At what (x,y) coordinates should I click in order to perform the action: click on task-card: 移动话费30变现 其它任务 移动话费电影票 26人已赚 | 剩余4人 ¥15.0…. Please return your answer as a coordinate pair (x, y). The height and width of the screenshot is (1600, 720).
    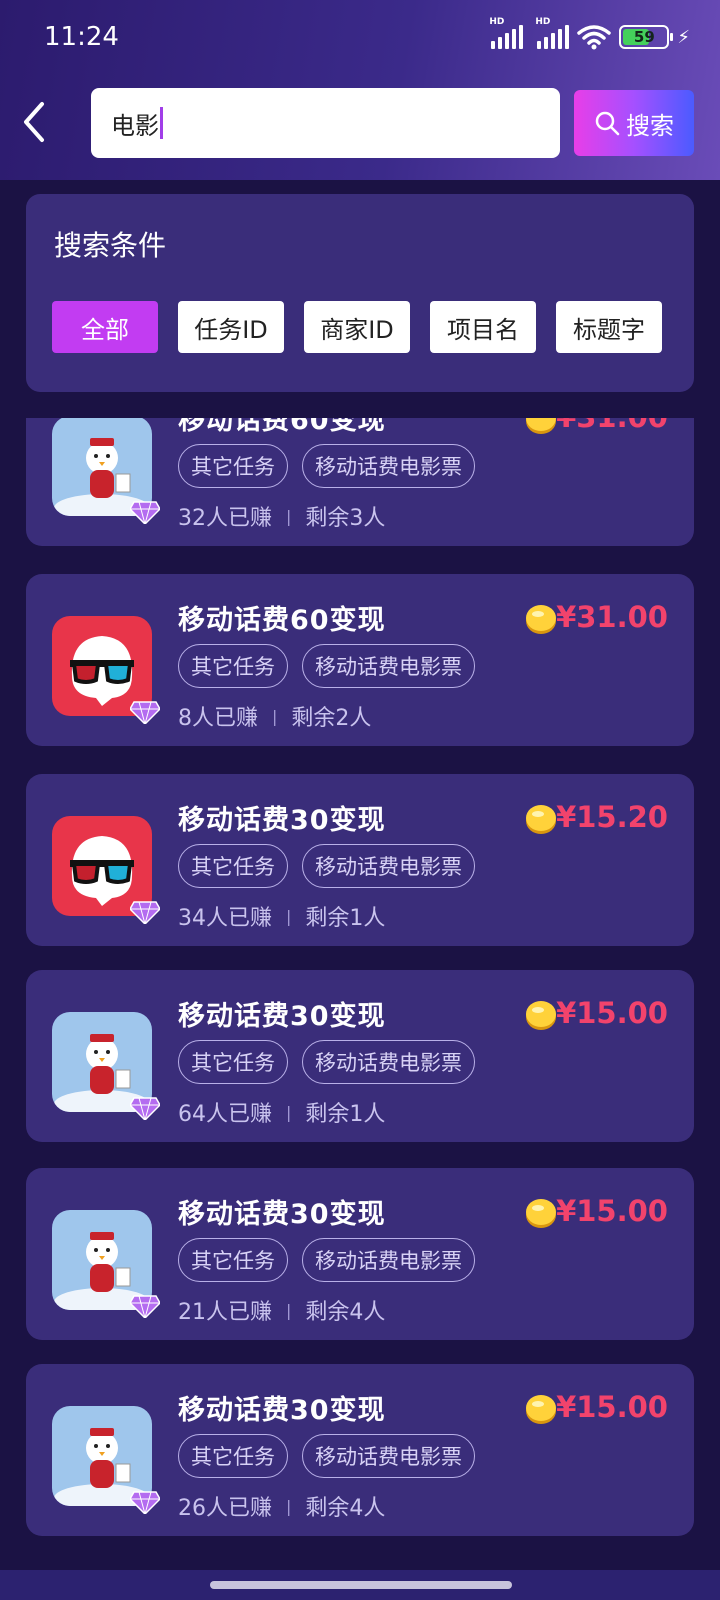
    Looking at the image, I should click on (360, 1450).